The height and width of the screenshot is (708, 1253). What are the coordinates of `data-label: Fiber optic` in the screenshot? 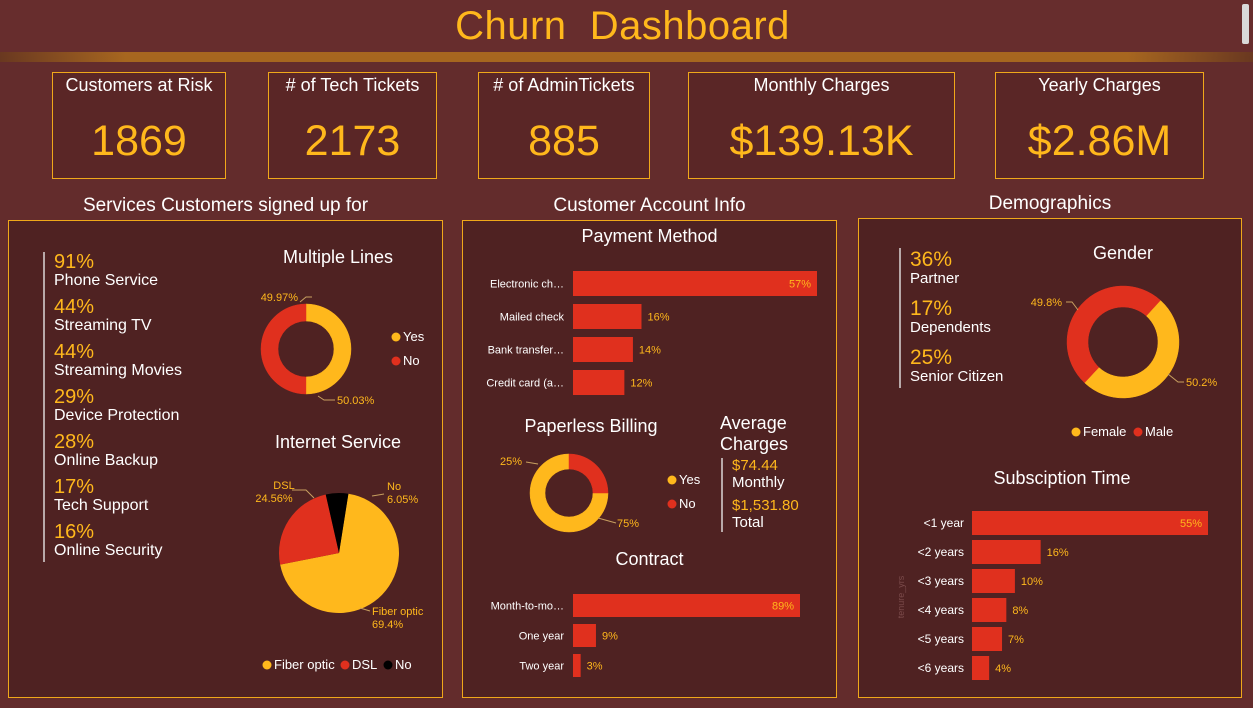 It's located at (398, 612).